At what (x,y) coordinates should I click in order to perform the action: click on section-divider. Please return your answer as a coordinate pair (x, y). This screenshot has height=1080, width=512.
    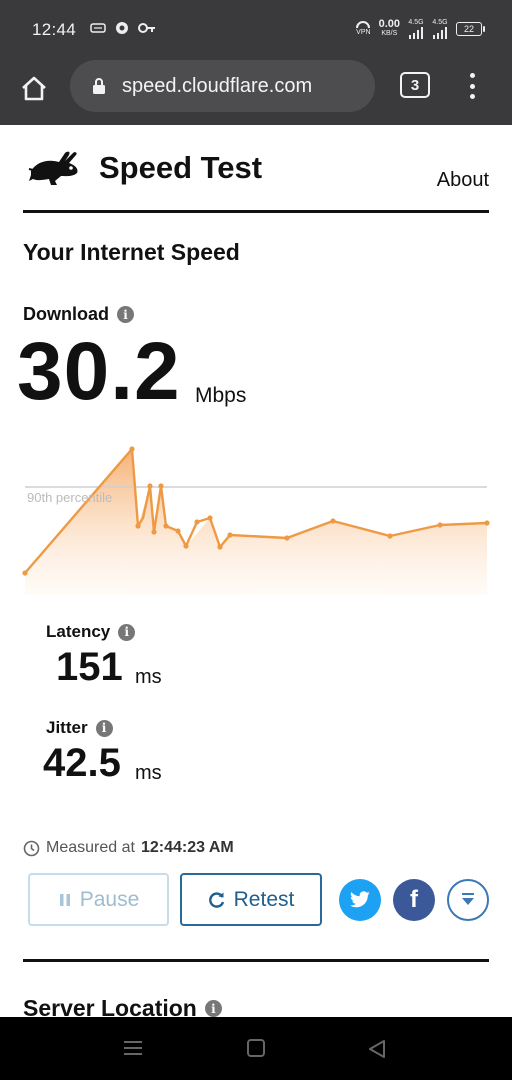
    Looking at the image, I should click on (256, 960).